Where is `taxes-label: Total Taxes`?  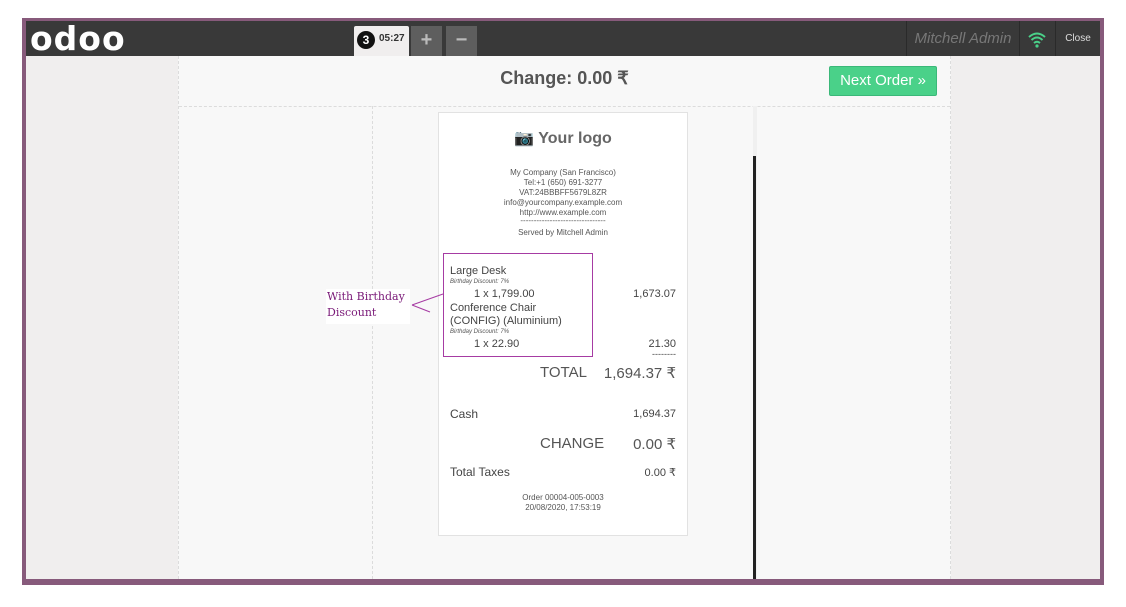
taxes-label: Total Taxes is located at coordinates (480, 472).